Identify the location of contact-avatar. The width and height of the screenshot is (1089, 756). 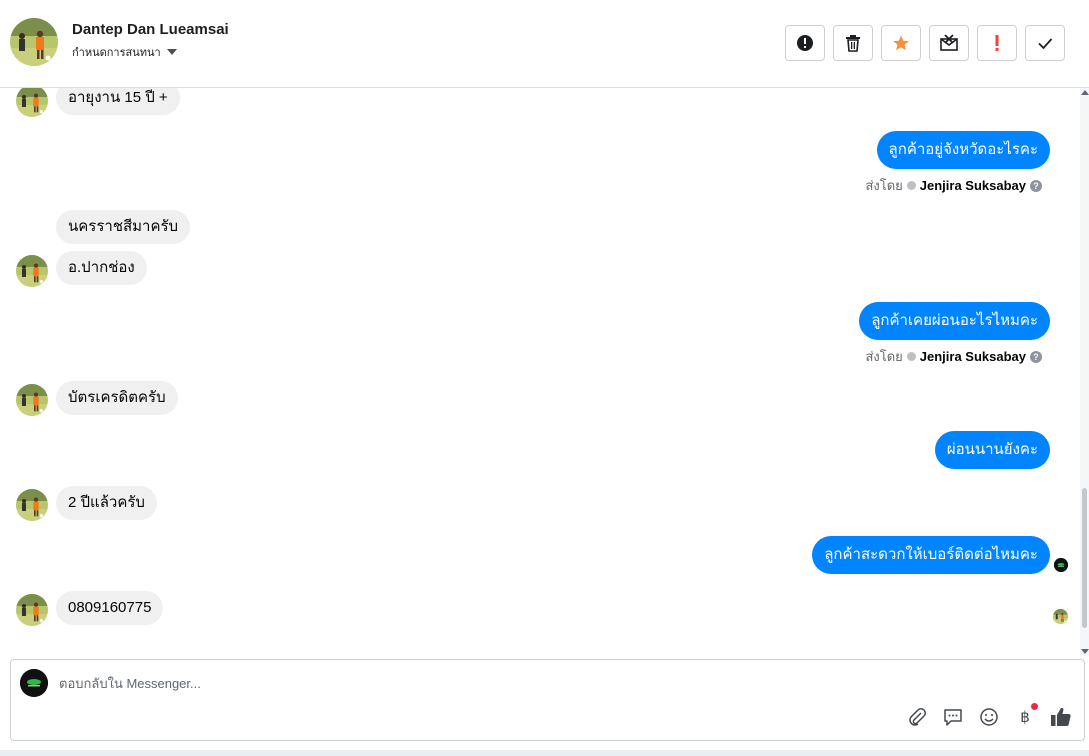
(34, 42).